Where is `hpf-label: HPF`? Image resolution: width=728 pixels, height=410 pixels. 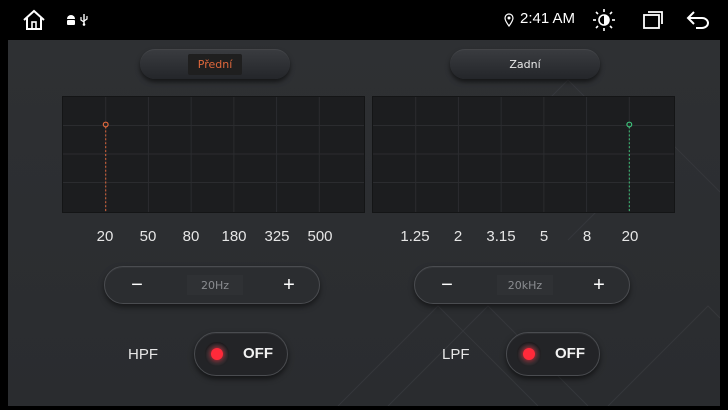 hpf-label: HPF is located at coordinates (143, 354).